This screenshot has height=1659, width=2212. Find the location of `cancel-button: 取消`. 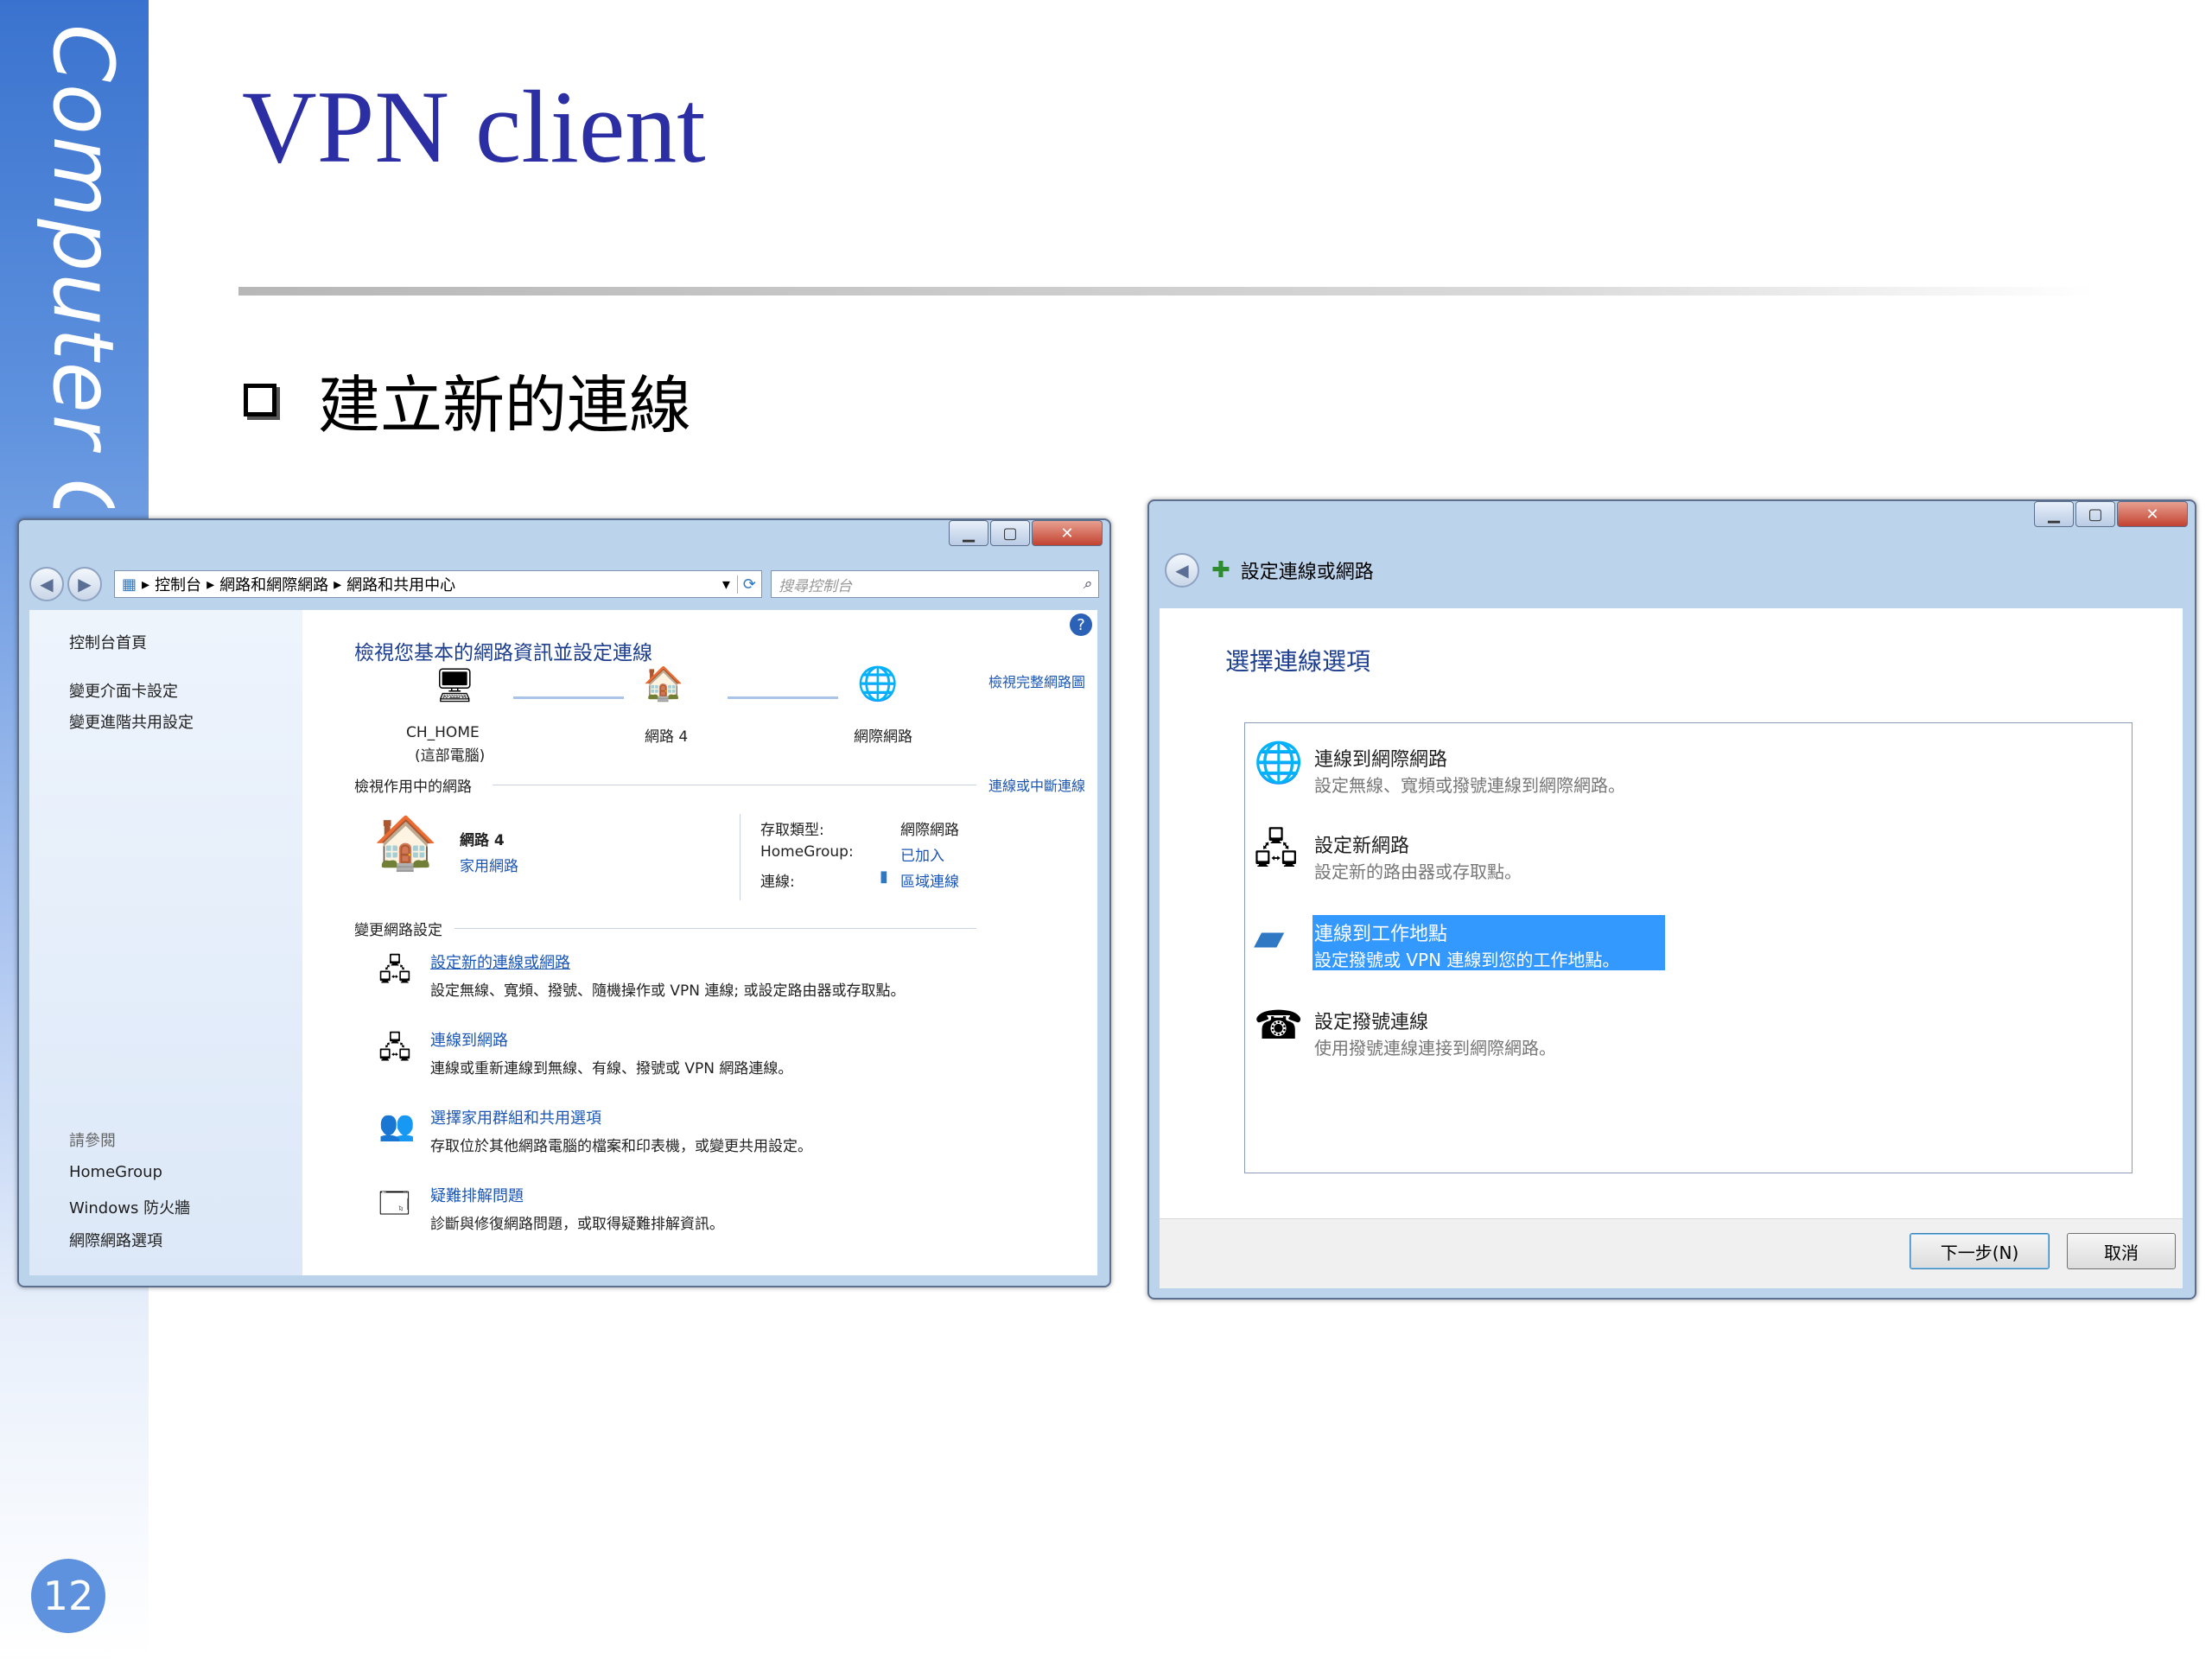

cancel-button: 取消 is located at coordinates (2121, 1251).